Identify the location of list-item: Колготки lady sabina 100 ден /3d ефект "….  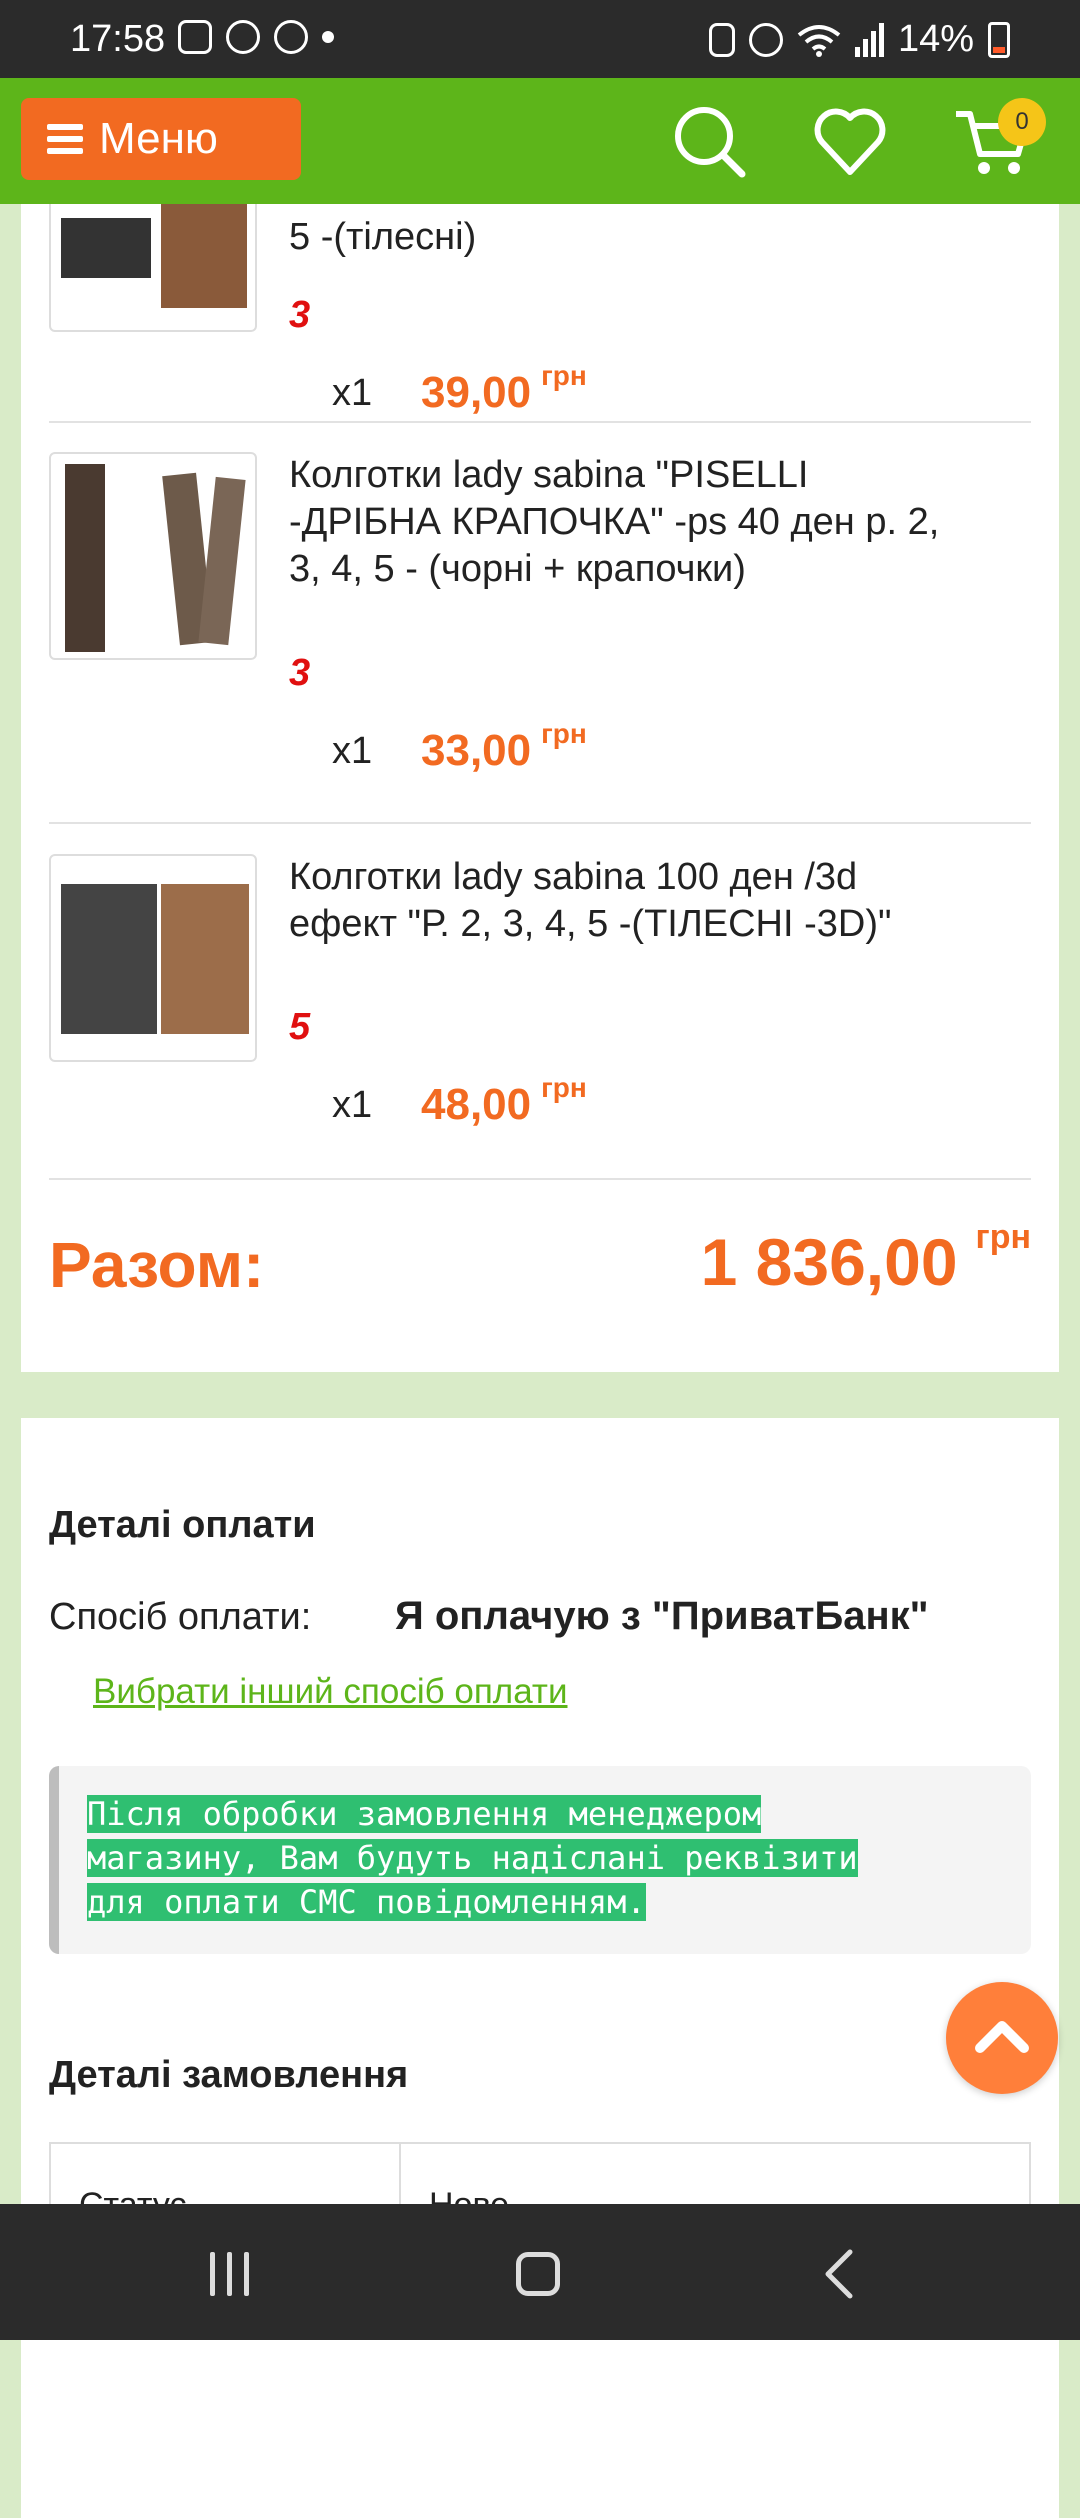
(540, 1019).